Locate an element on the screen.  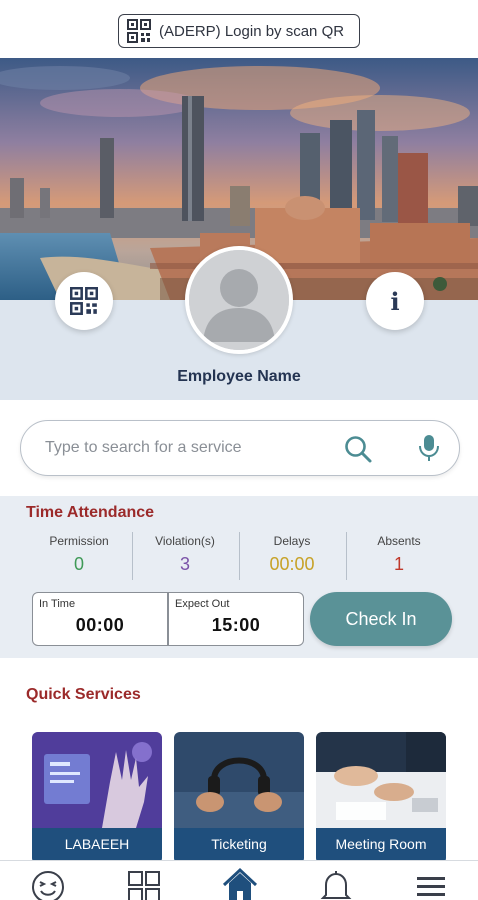
permission-stat: Permission 0 is located at coordinates (79, 560).